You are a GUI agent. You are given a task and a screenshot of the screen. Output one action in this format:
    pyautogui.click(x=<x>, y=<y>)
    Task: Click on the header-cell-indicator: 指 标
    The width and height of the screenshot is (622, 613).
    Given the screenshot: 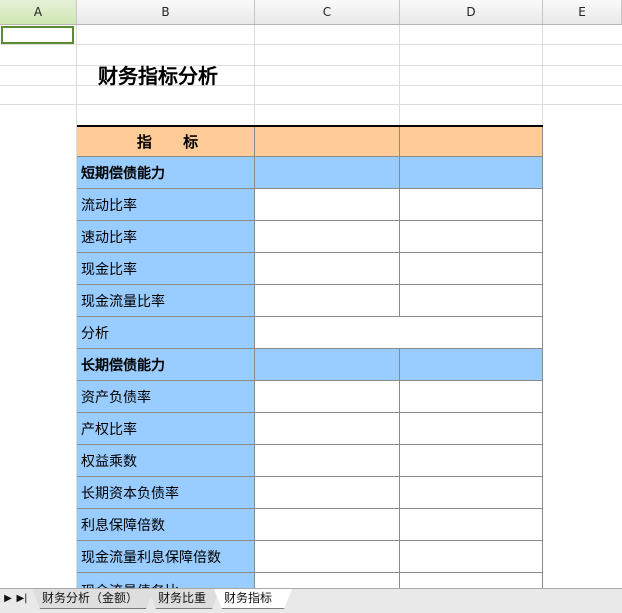 What is the action you would take?
    pyautogui.click(x=166, y=142)
    